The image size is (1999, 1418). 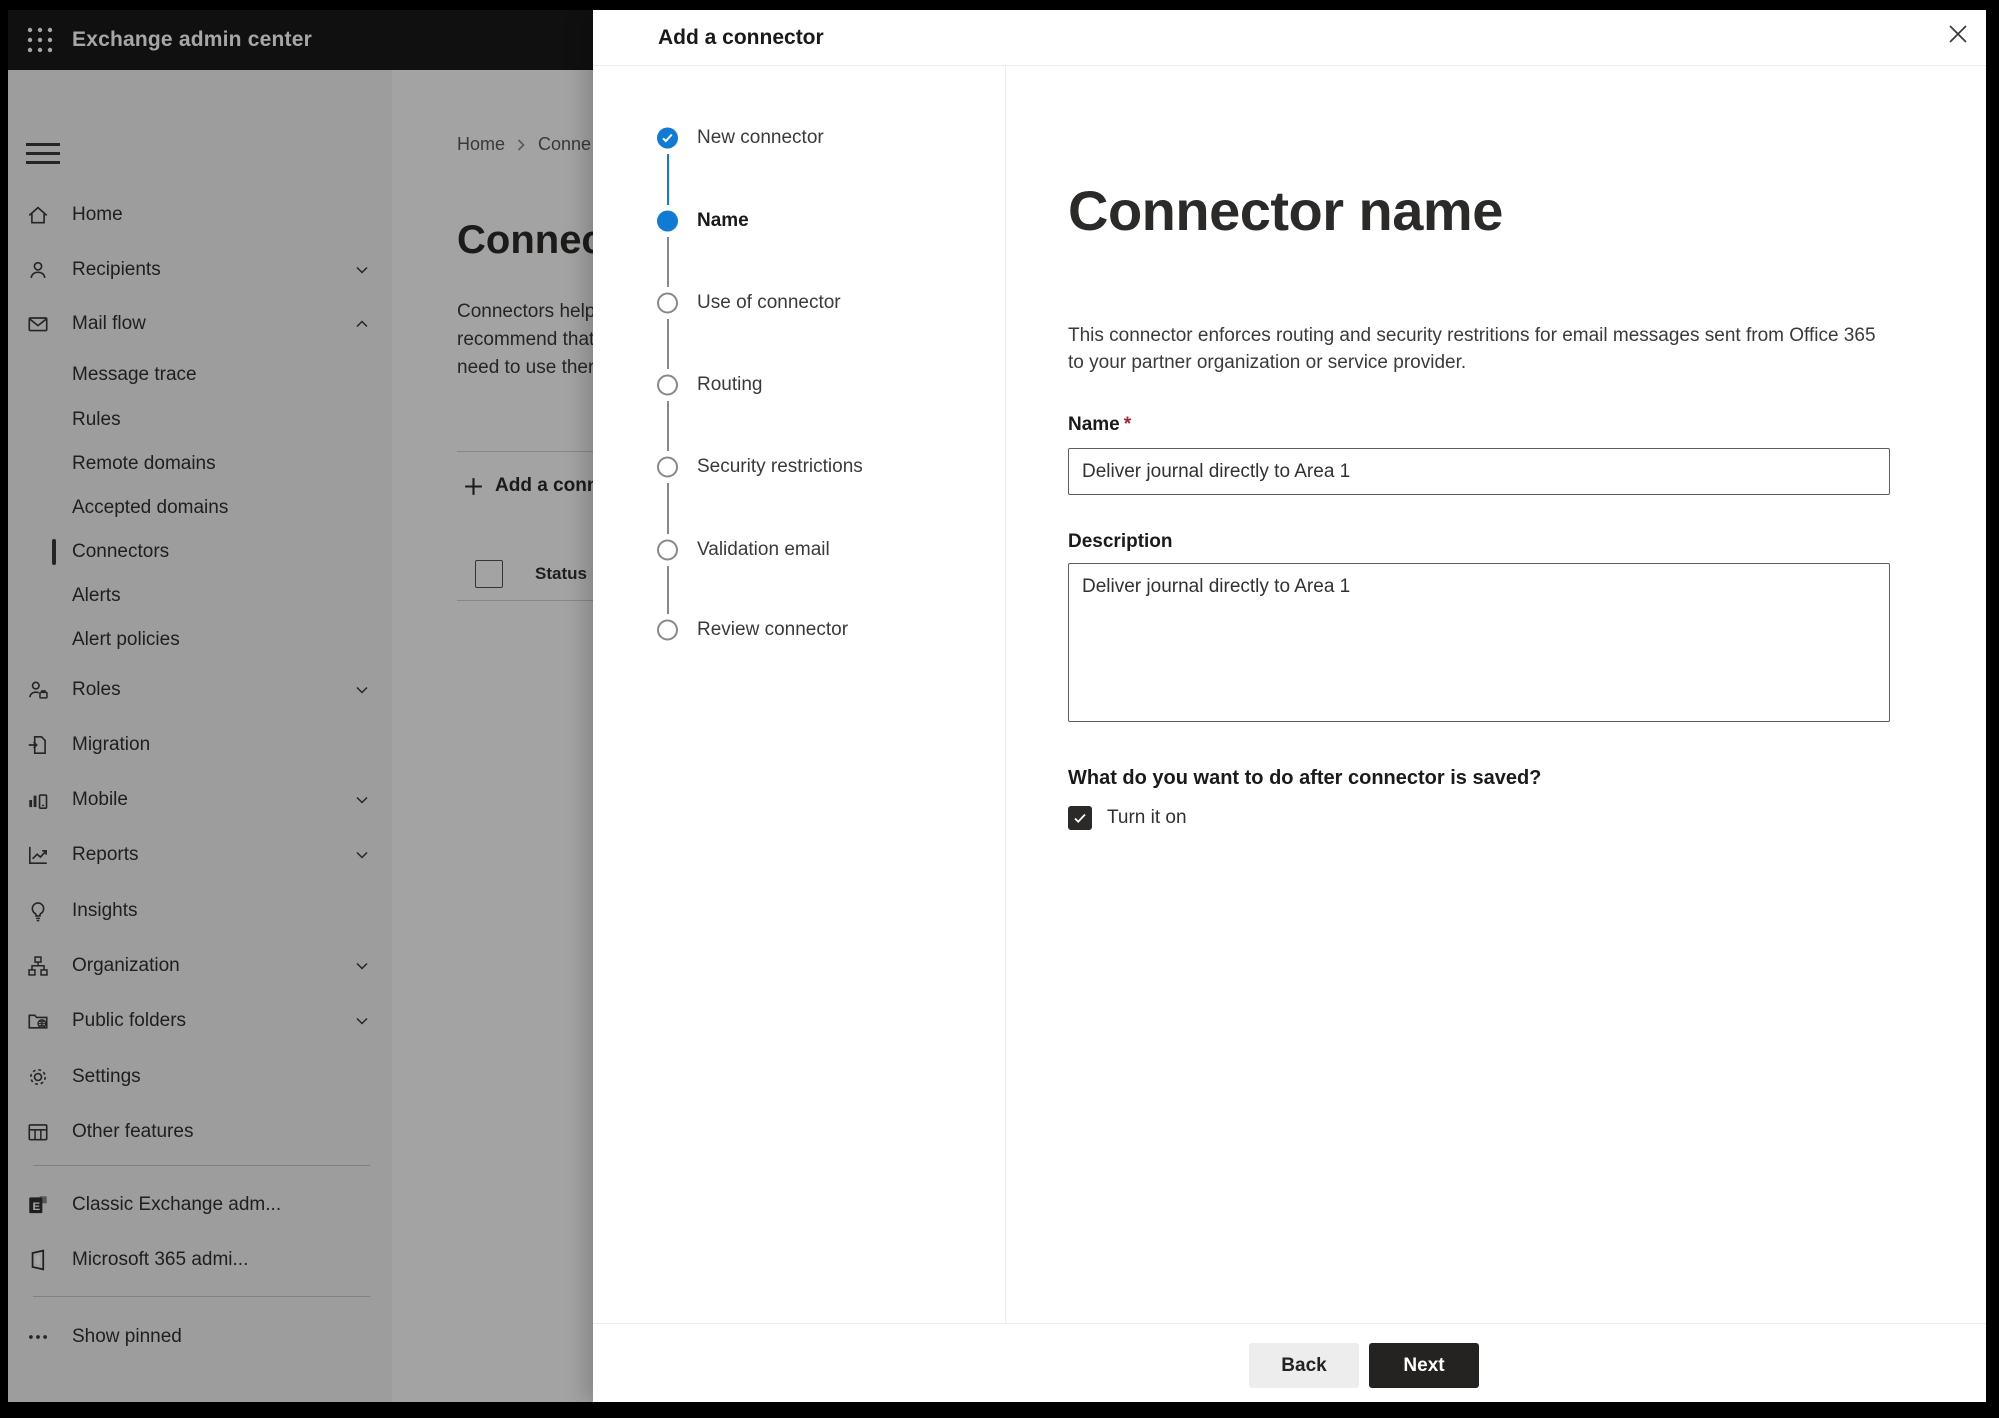 I want to click on wizard-step-review-connector: Review connector, so click(x=820, y=630).